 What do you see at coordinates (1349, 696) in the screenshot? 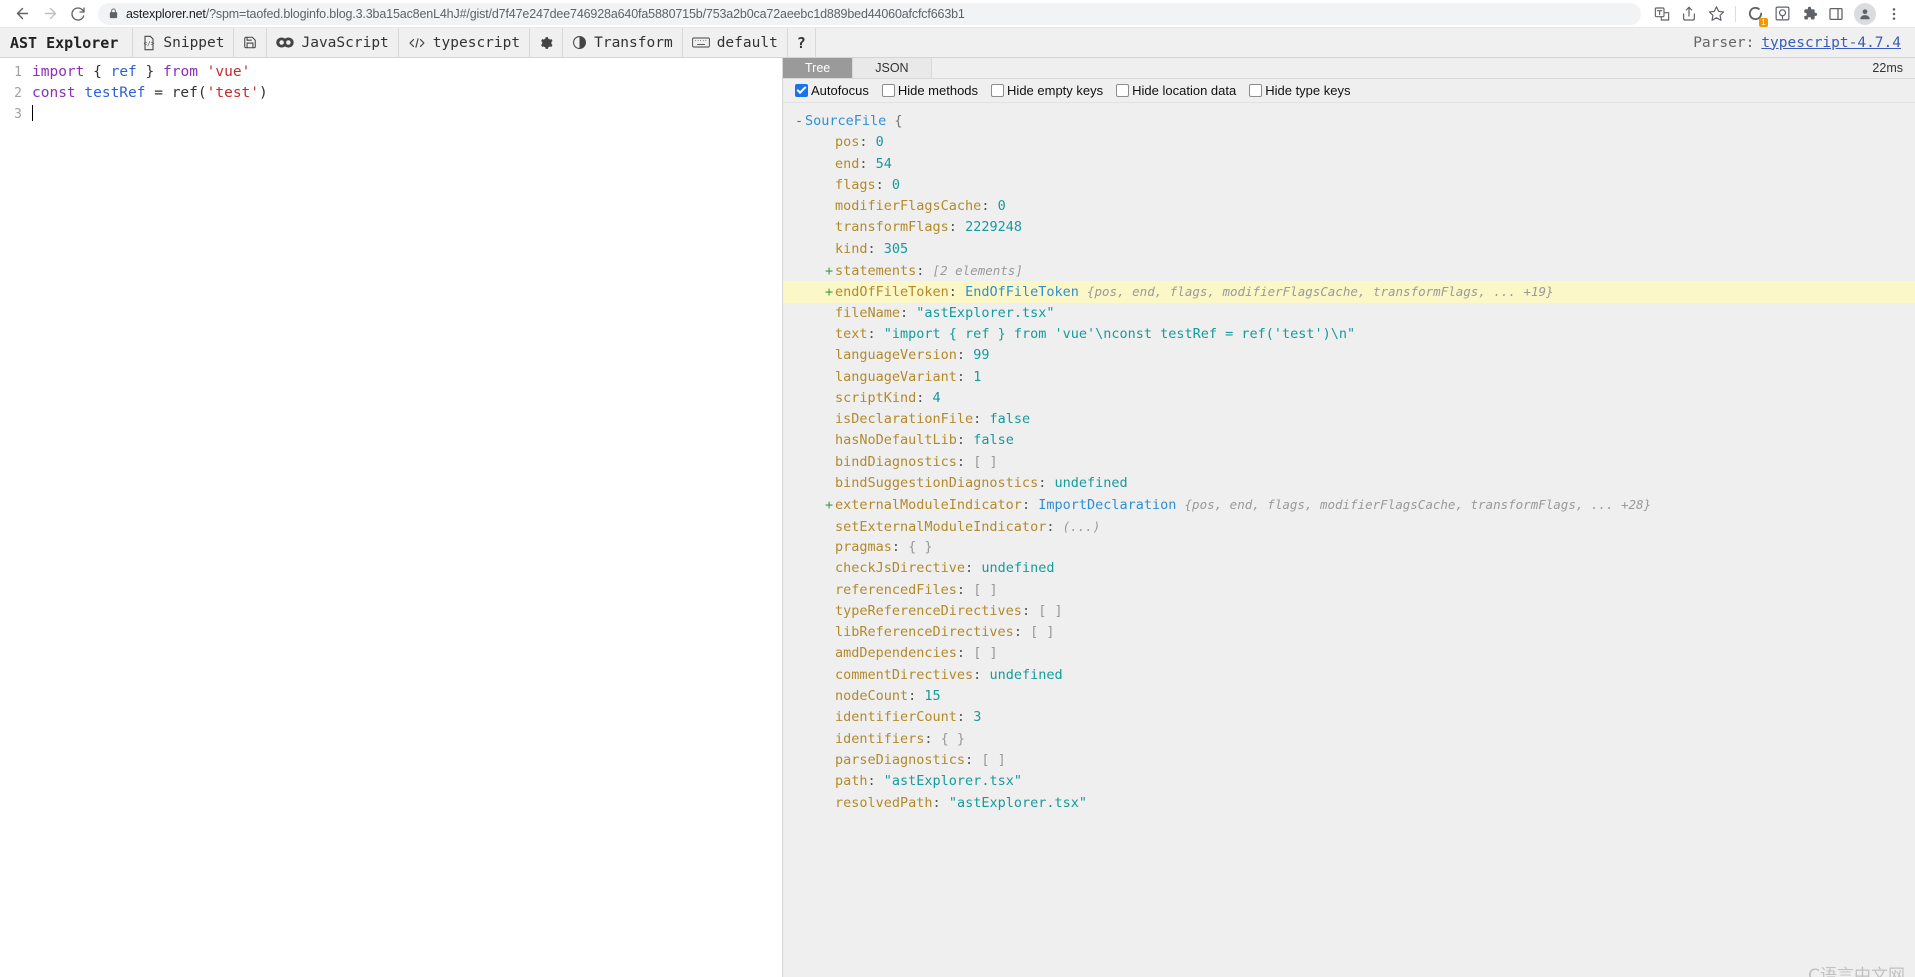
I see `tree-row: nodeCount: 15` at bounding box center [1349, 696].